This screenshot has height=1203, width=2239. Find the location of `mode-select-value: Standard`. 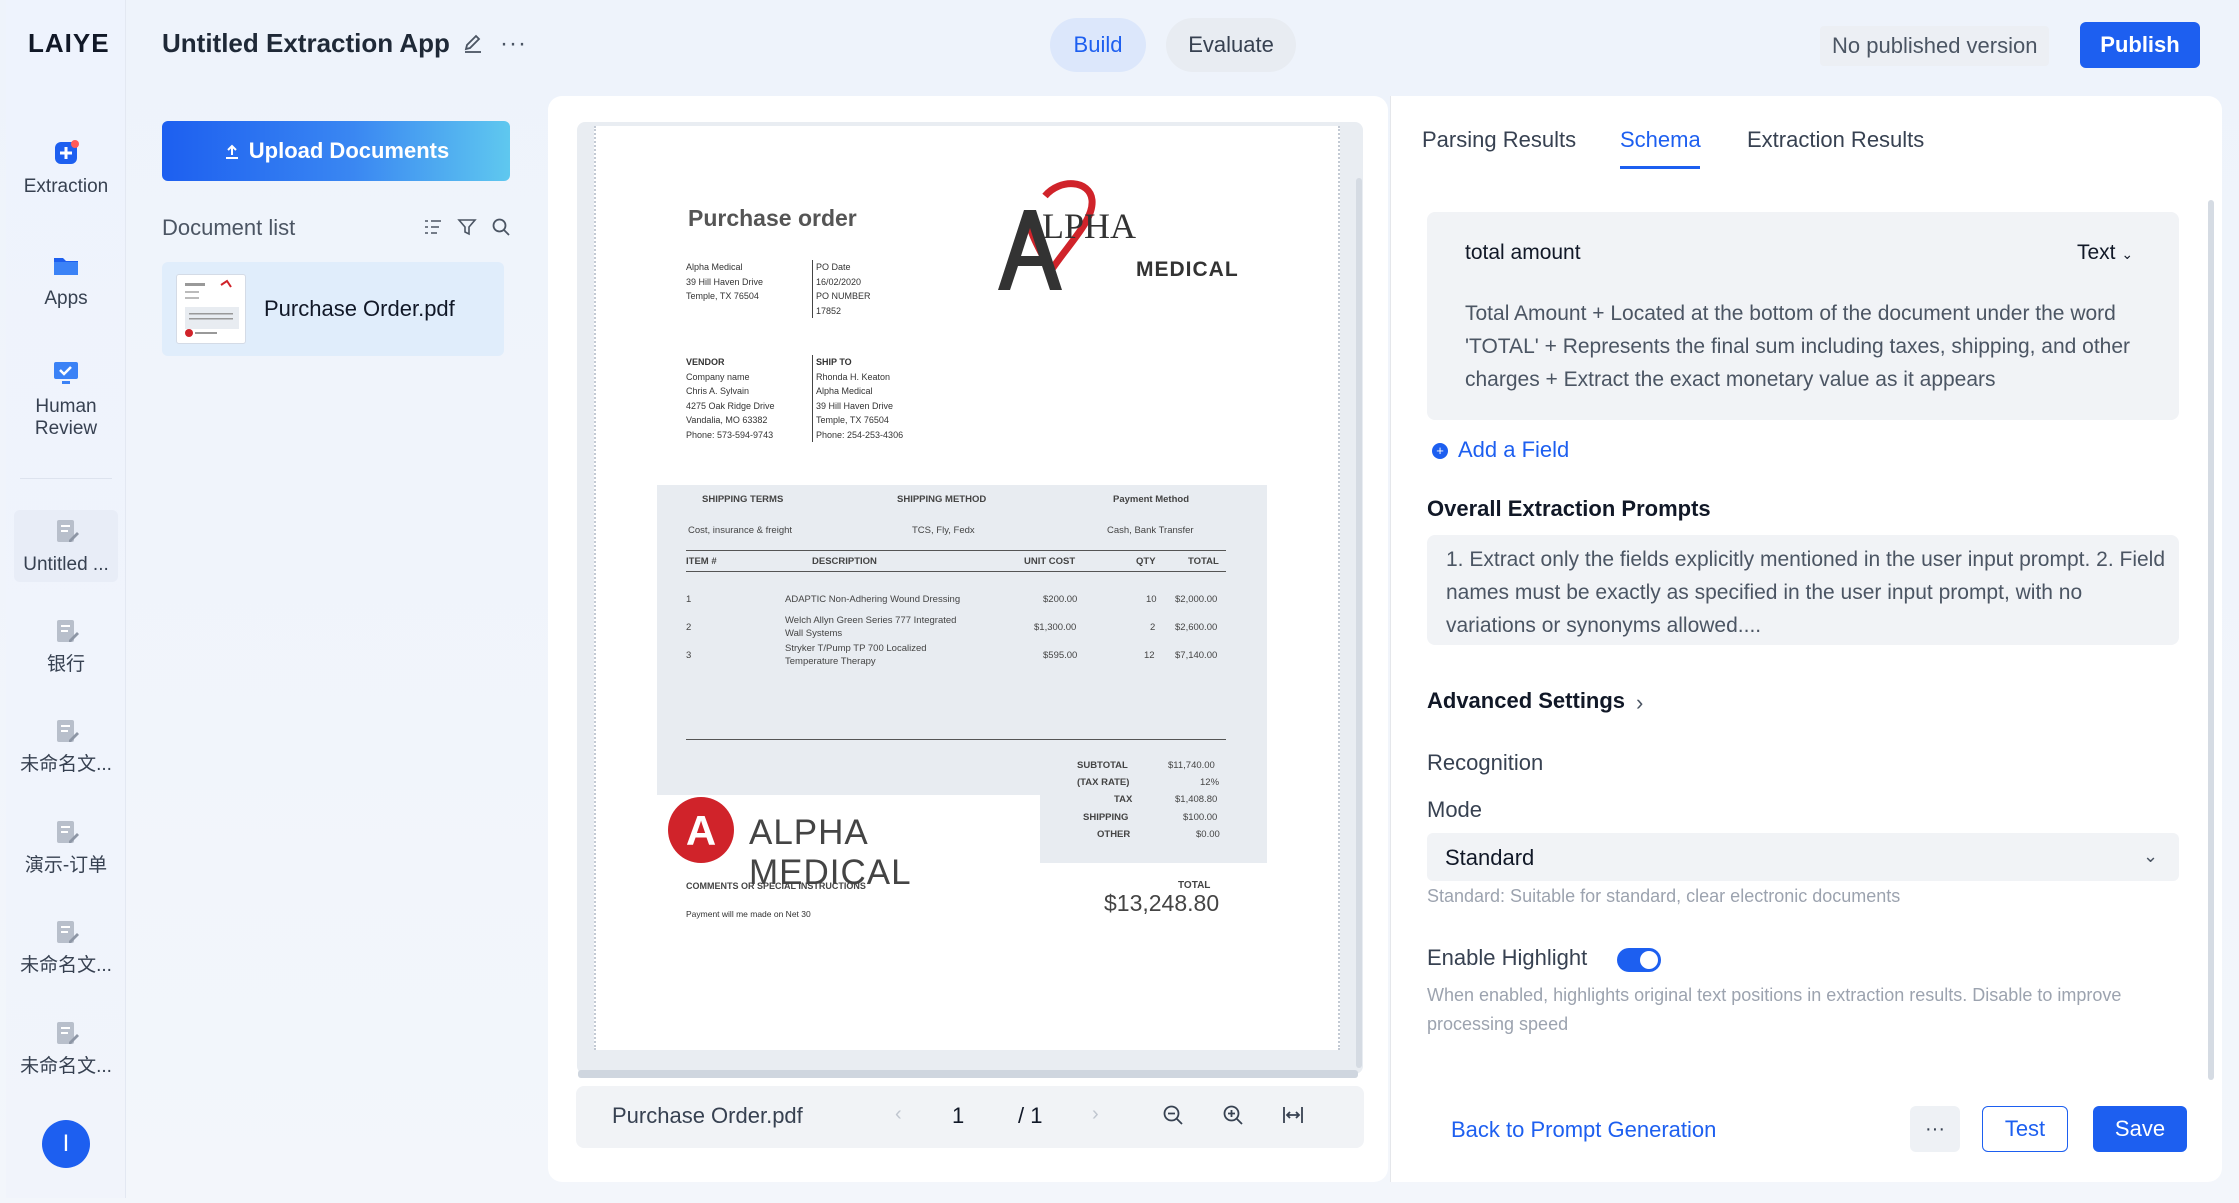

mode-select-value: Standard is located at coordinates (1489, 858).